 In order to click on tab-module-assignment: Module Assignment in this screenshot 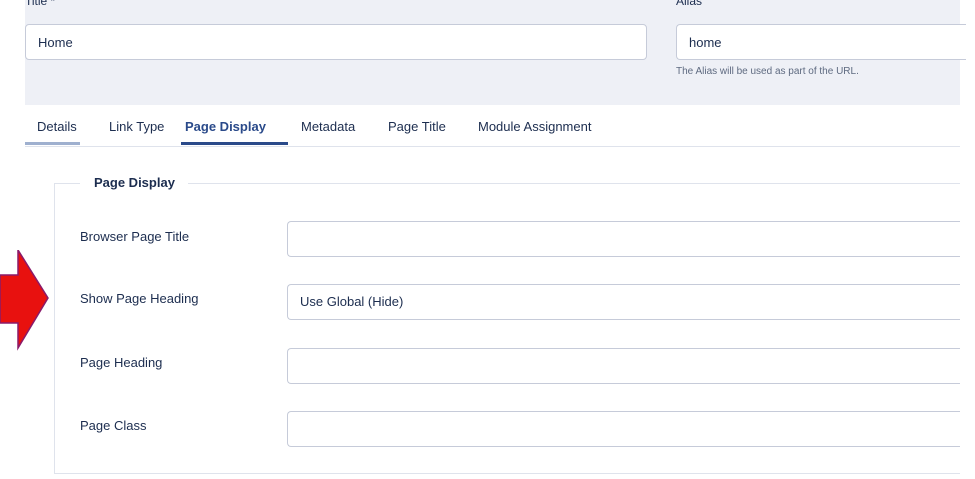, I will do `click(534, 125)`.